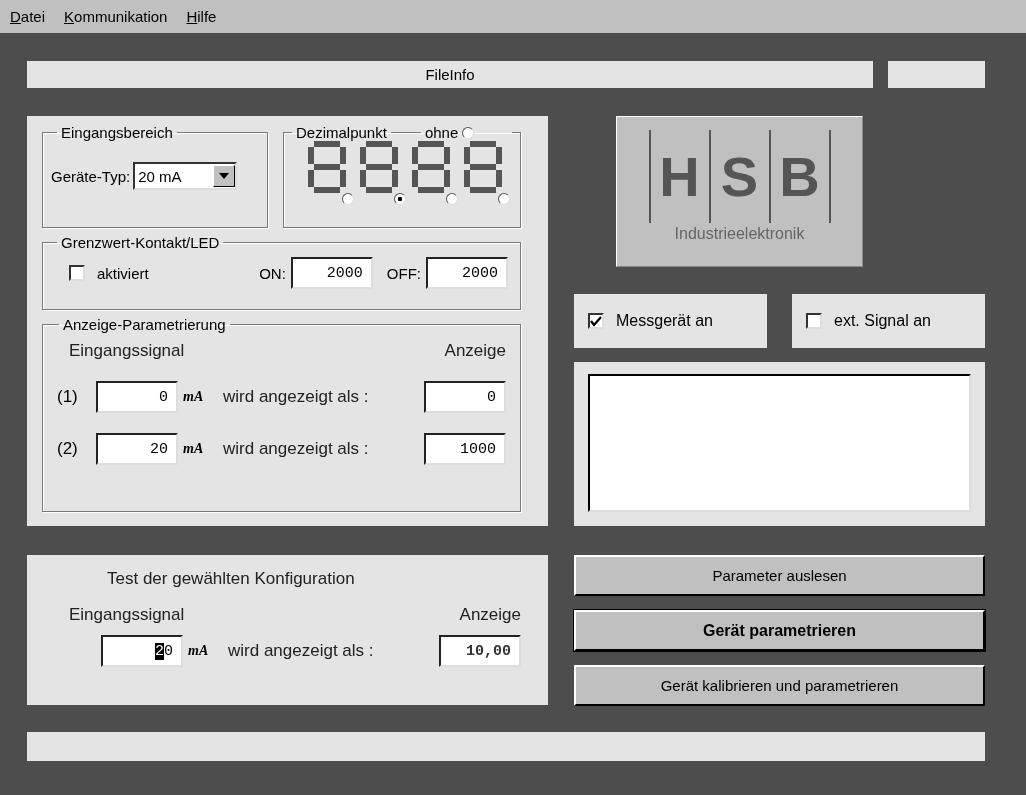 The width and height of the screenshot is (1026, 795). Describe the element at coordinates (882, 321) in the screenshot. I see `checkbox-label: ext. Signal an` at that location.